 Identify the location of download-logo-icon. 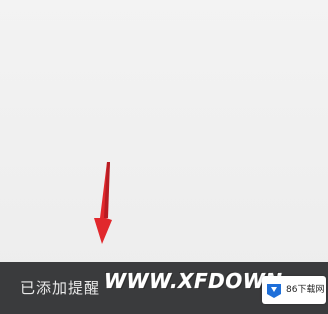
(274, 291).